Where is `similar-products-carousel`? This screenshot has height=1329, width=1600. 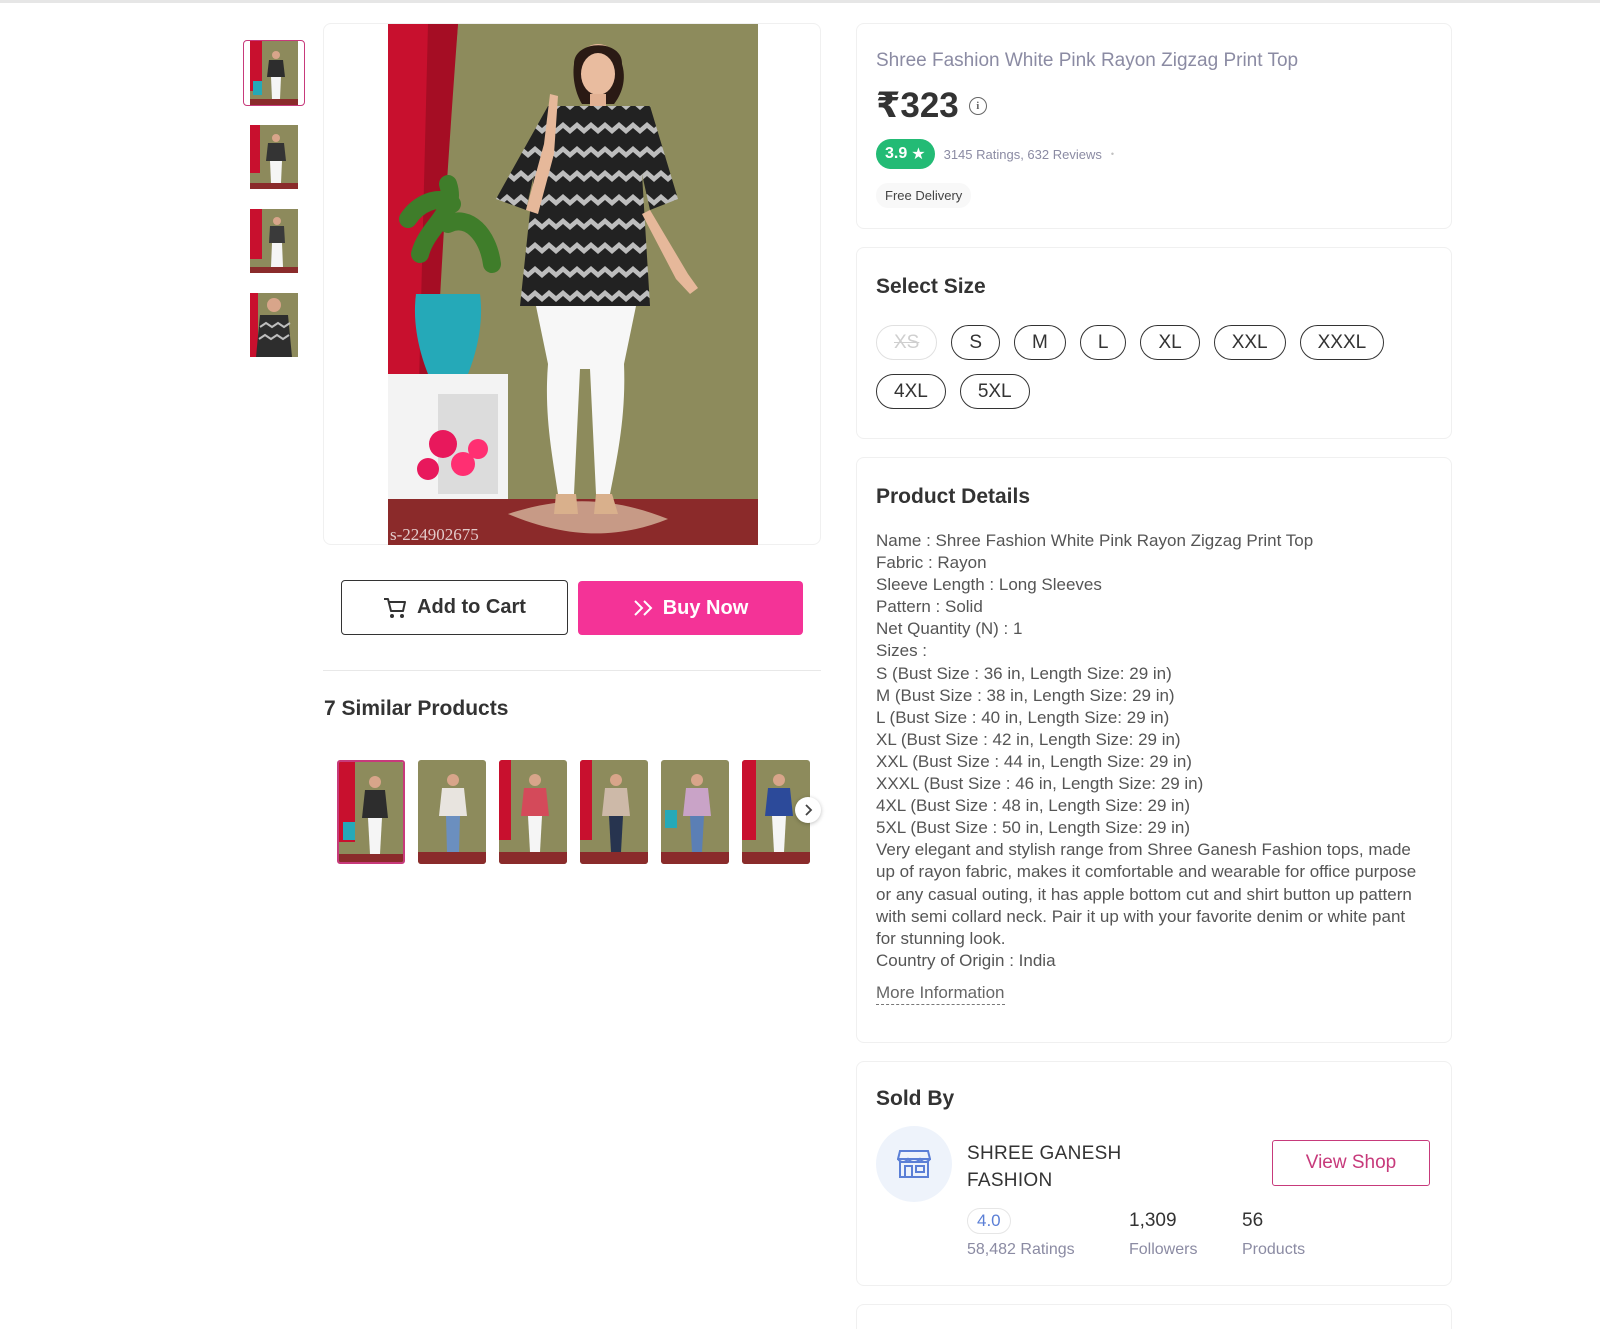
similar-products-carousel is located at coordinates (574, 812).